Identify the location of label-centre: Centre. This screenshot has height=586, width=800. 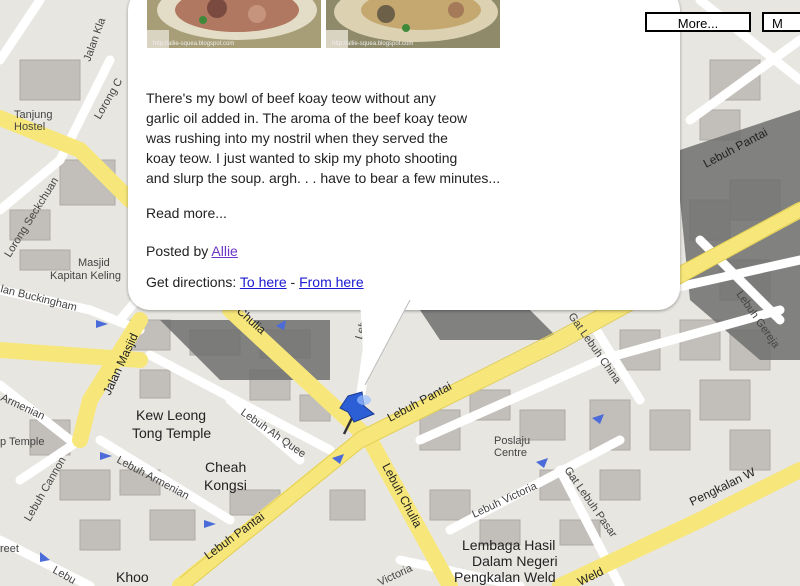
(510, 453).